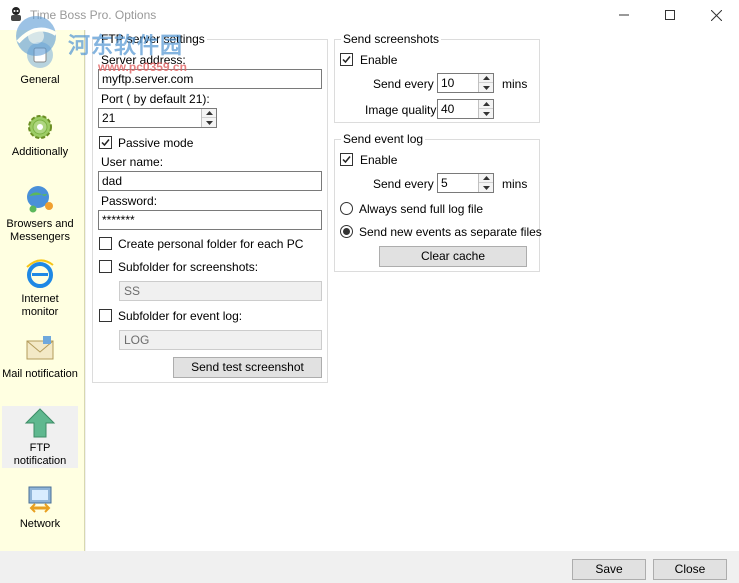 This screenshot has width=739, height=583. Describe the element at coordinates (180, 316) in the screenshot. I see `subfolder-log-label: Subfolder for event log:` at that location.